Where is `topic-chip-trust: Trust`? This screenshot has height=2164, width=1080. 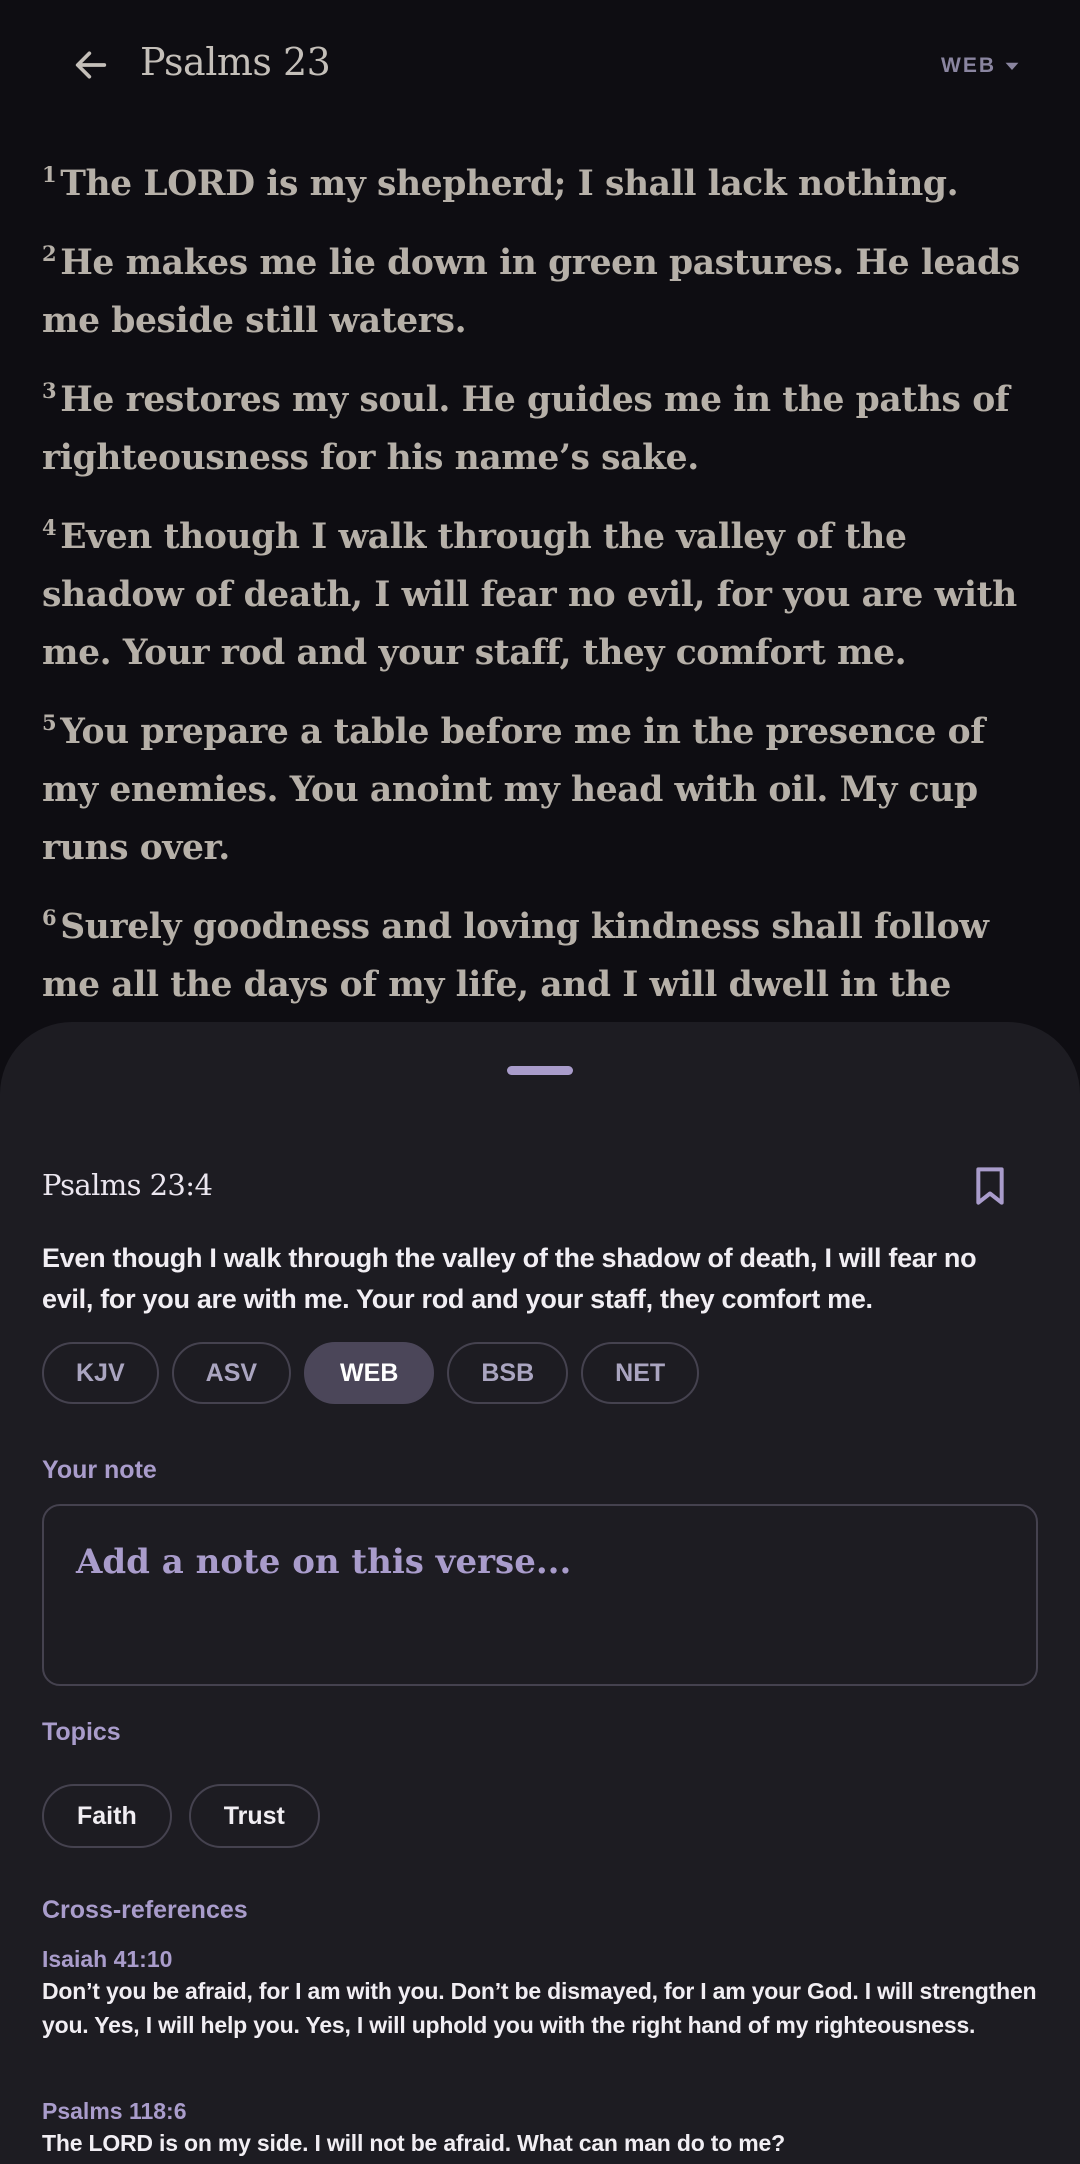 topic-chip-trust: Trust is located at coordinates (254, 1816).